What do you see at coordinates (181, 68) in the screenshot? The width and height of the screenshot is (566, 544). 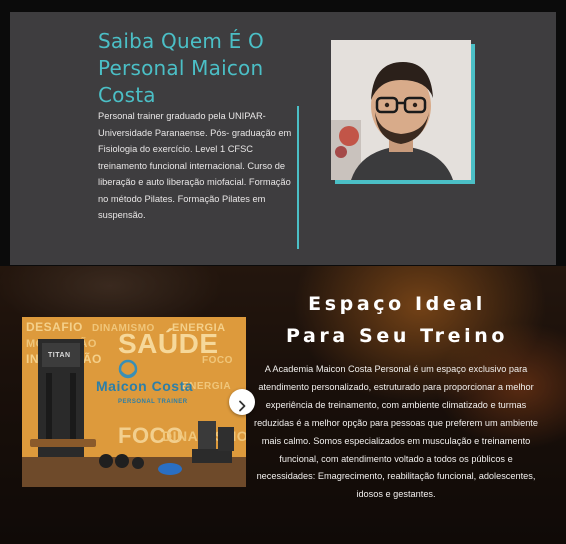 I see `about-title: Saiba Quem É O Personal Maicon Costa` at bounding box center [181, 68].